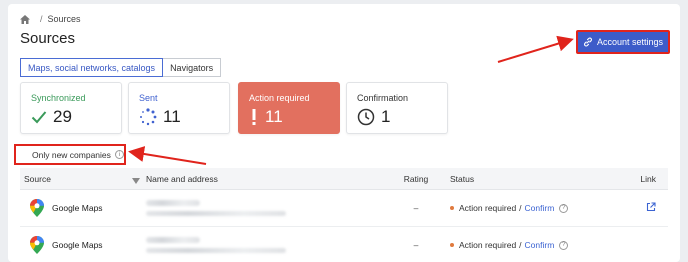 The image size is (688, 262). I want to click on checkmark-icon, so click(39, 117).